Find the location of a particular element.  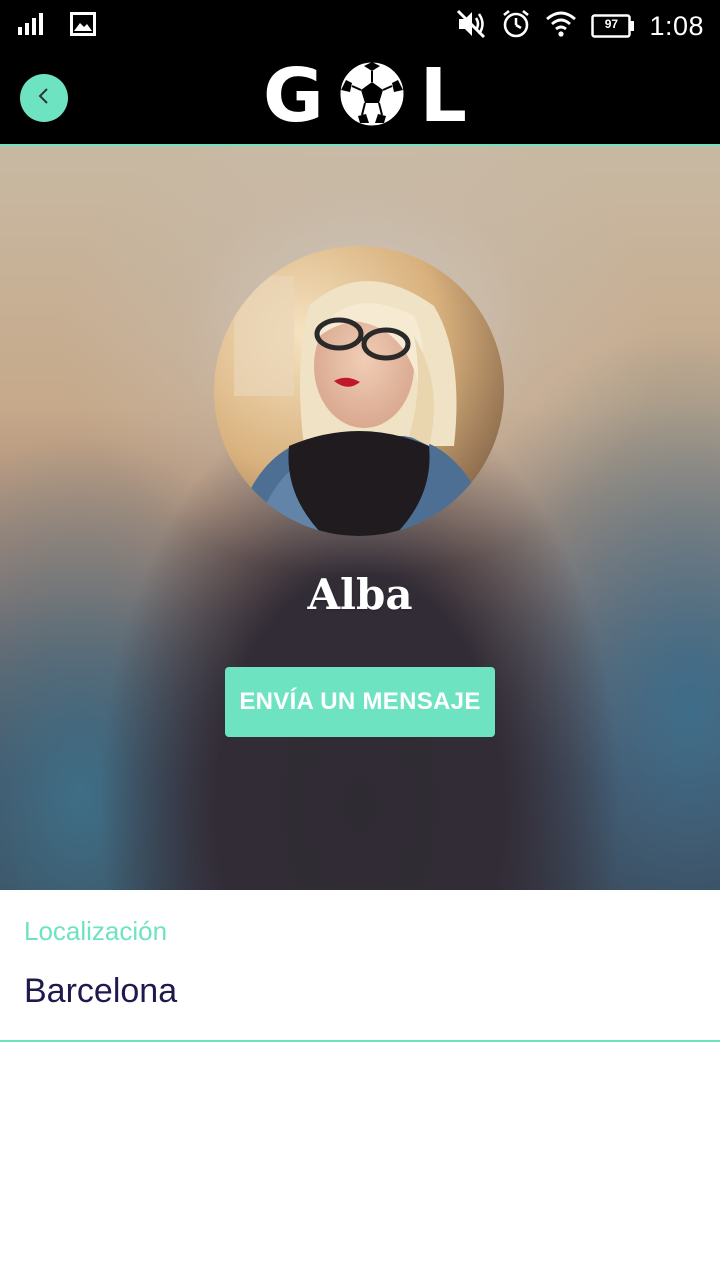

location-value: Barcelona is located at coordinates (101, 991).